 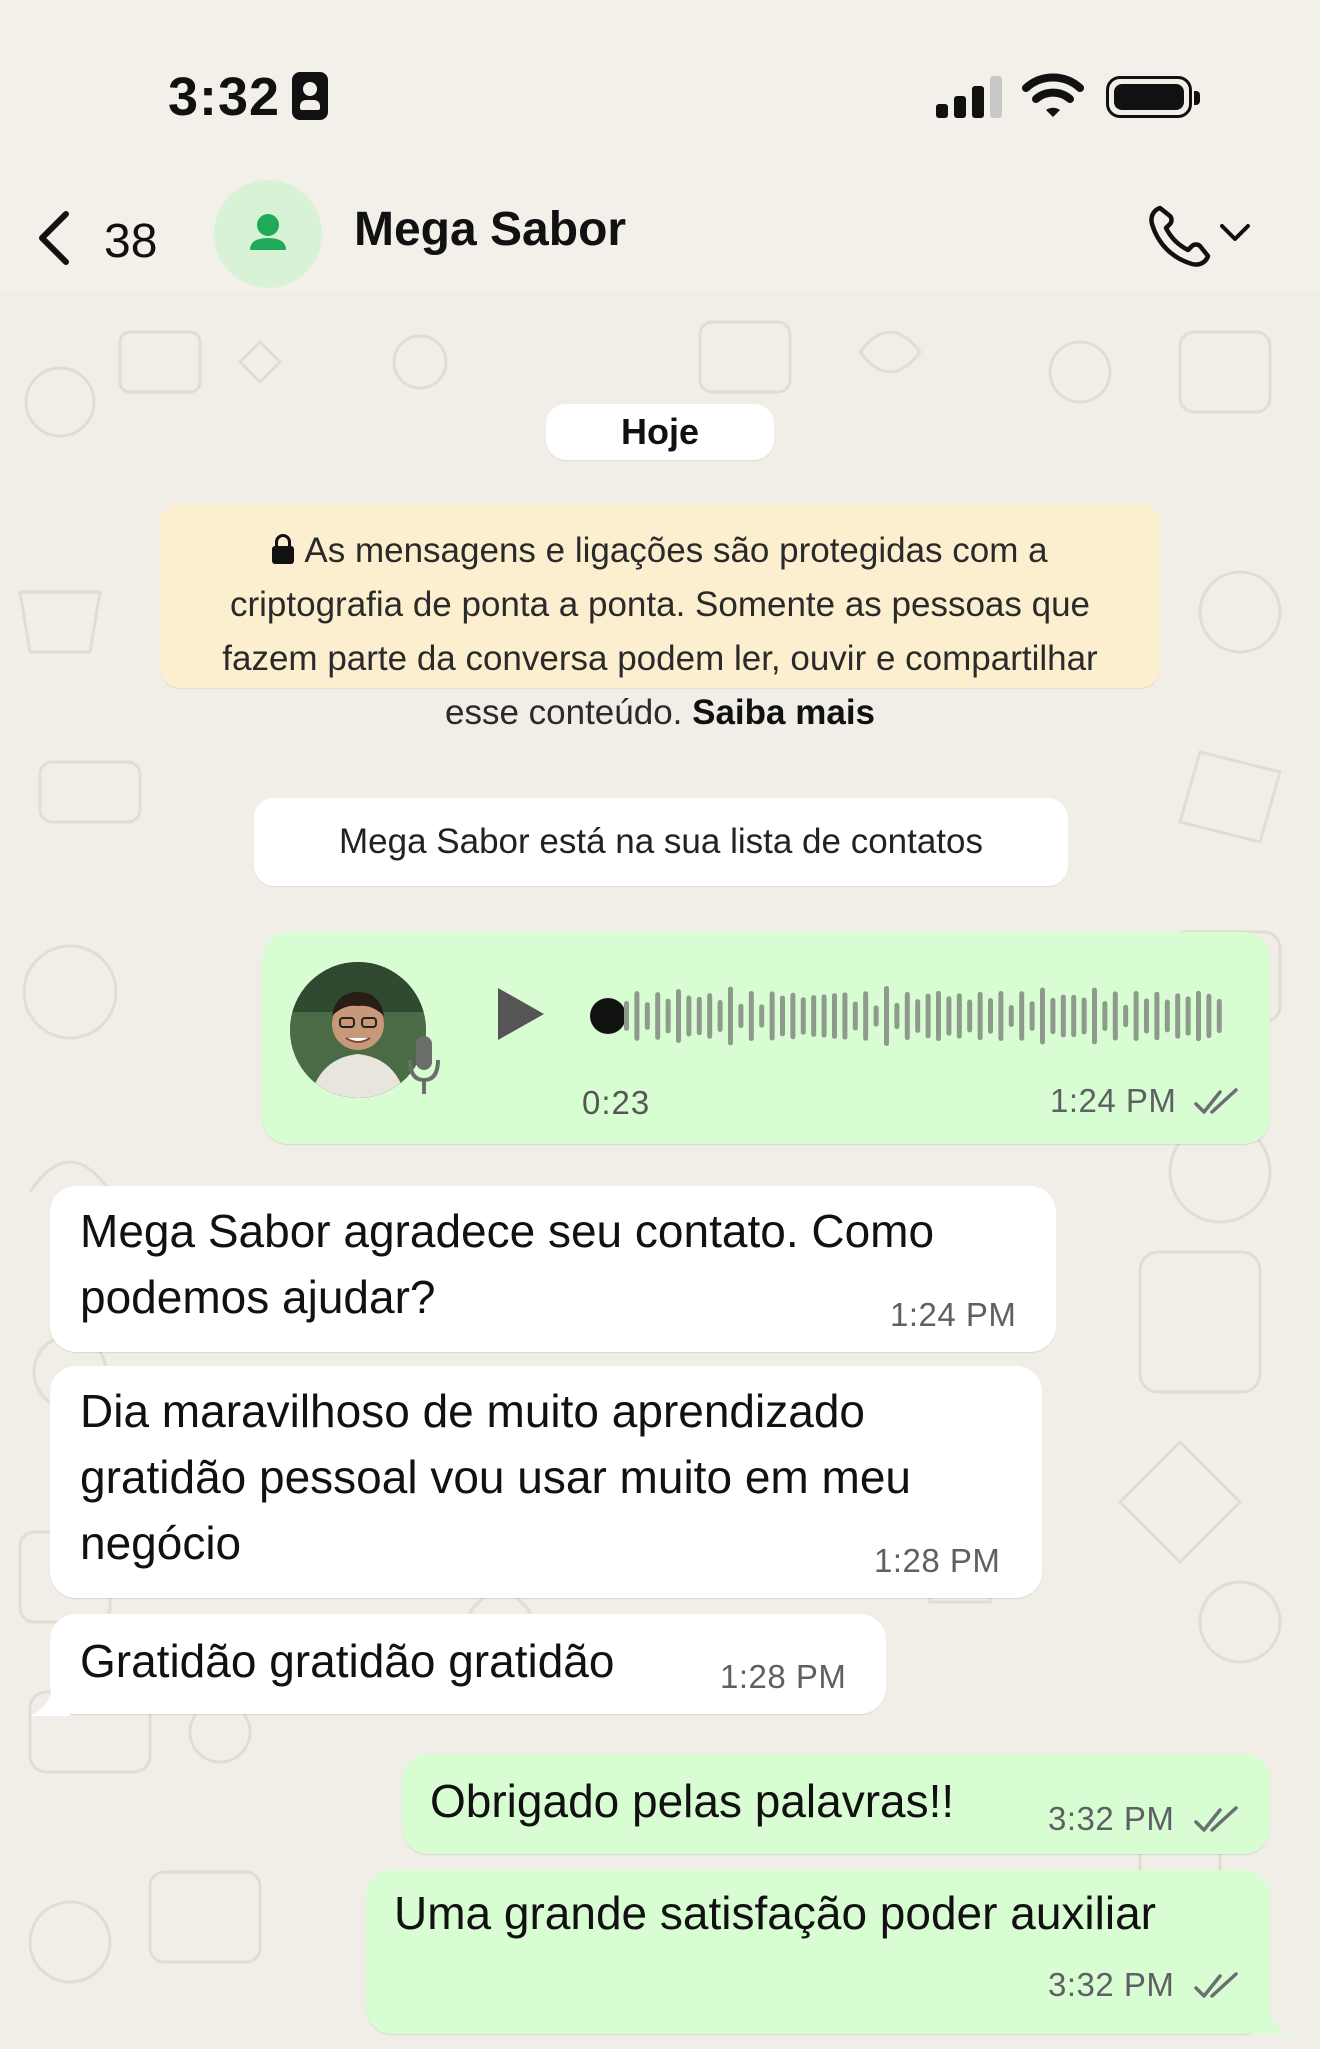 I want to click on audio-waveform, so click(x=925, y=1016).